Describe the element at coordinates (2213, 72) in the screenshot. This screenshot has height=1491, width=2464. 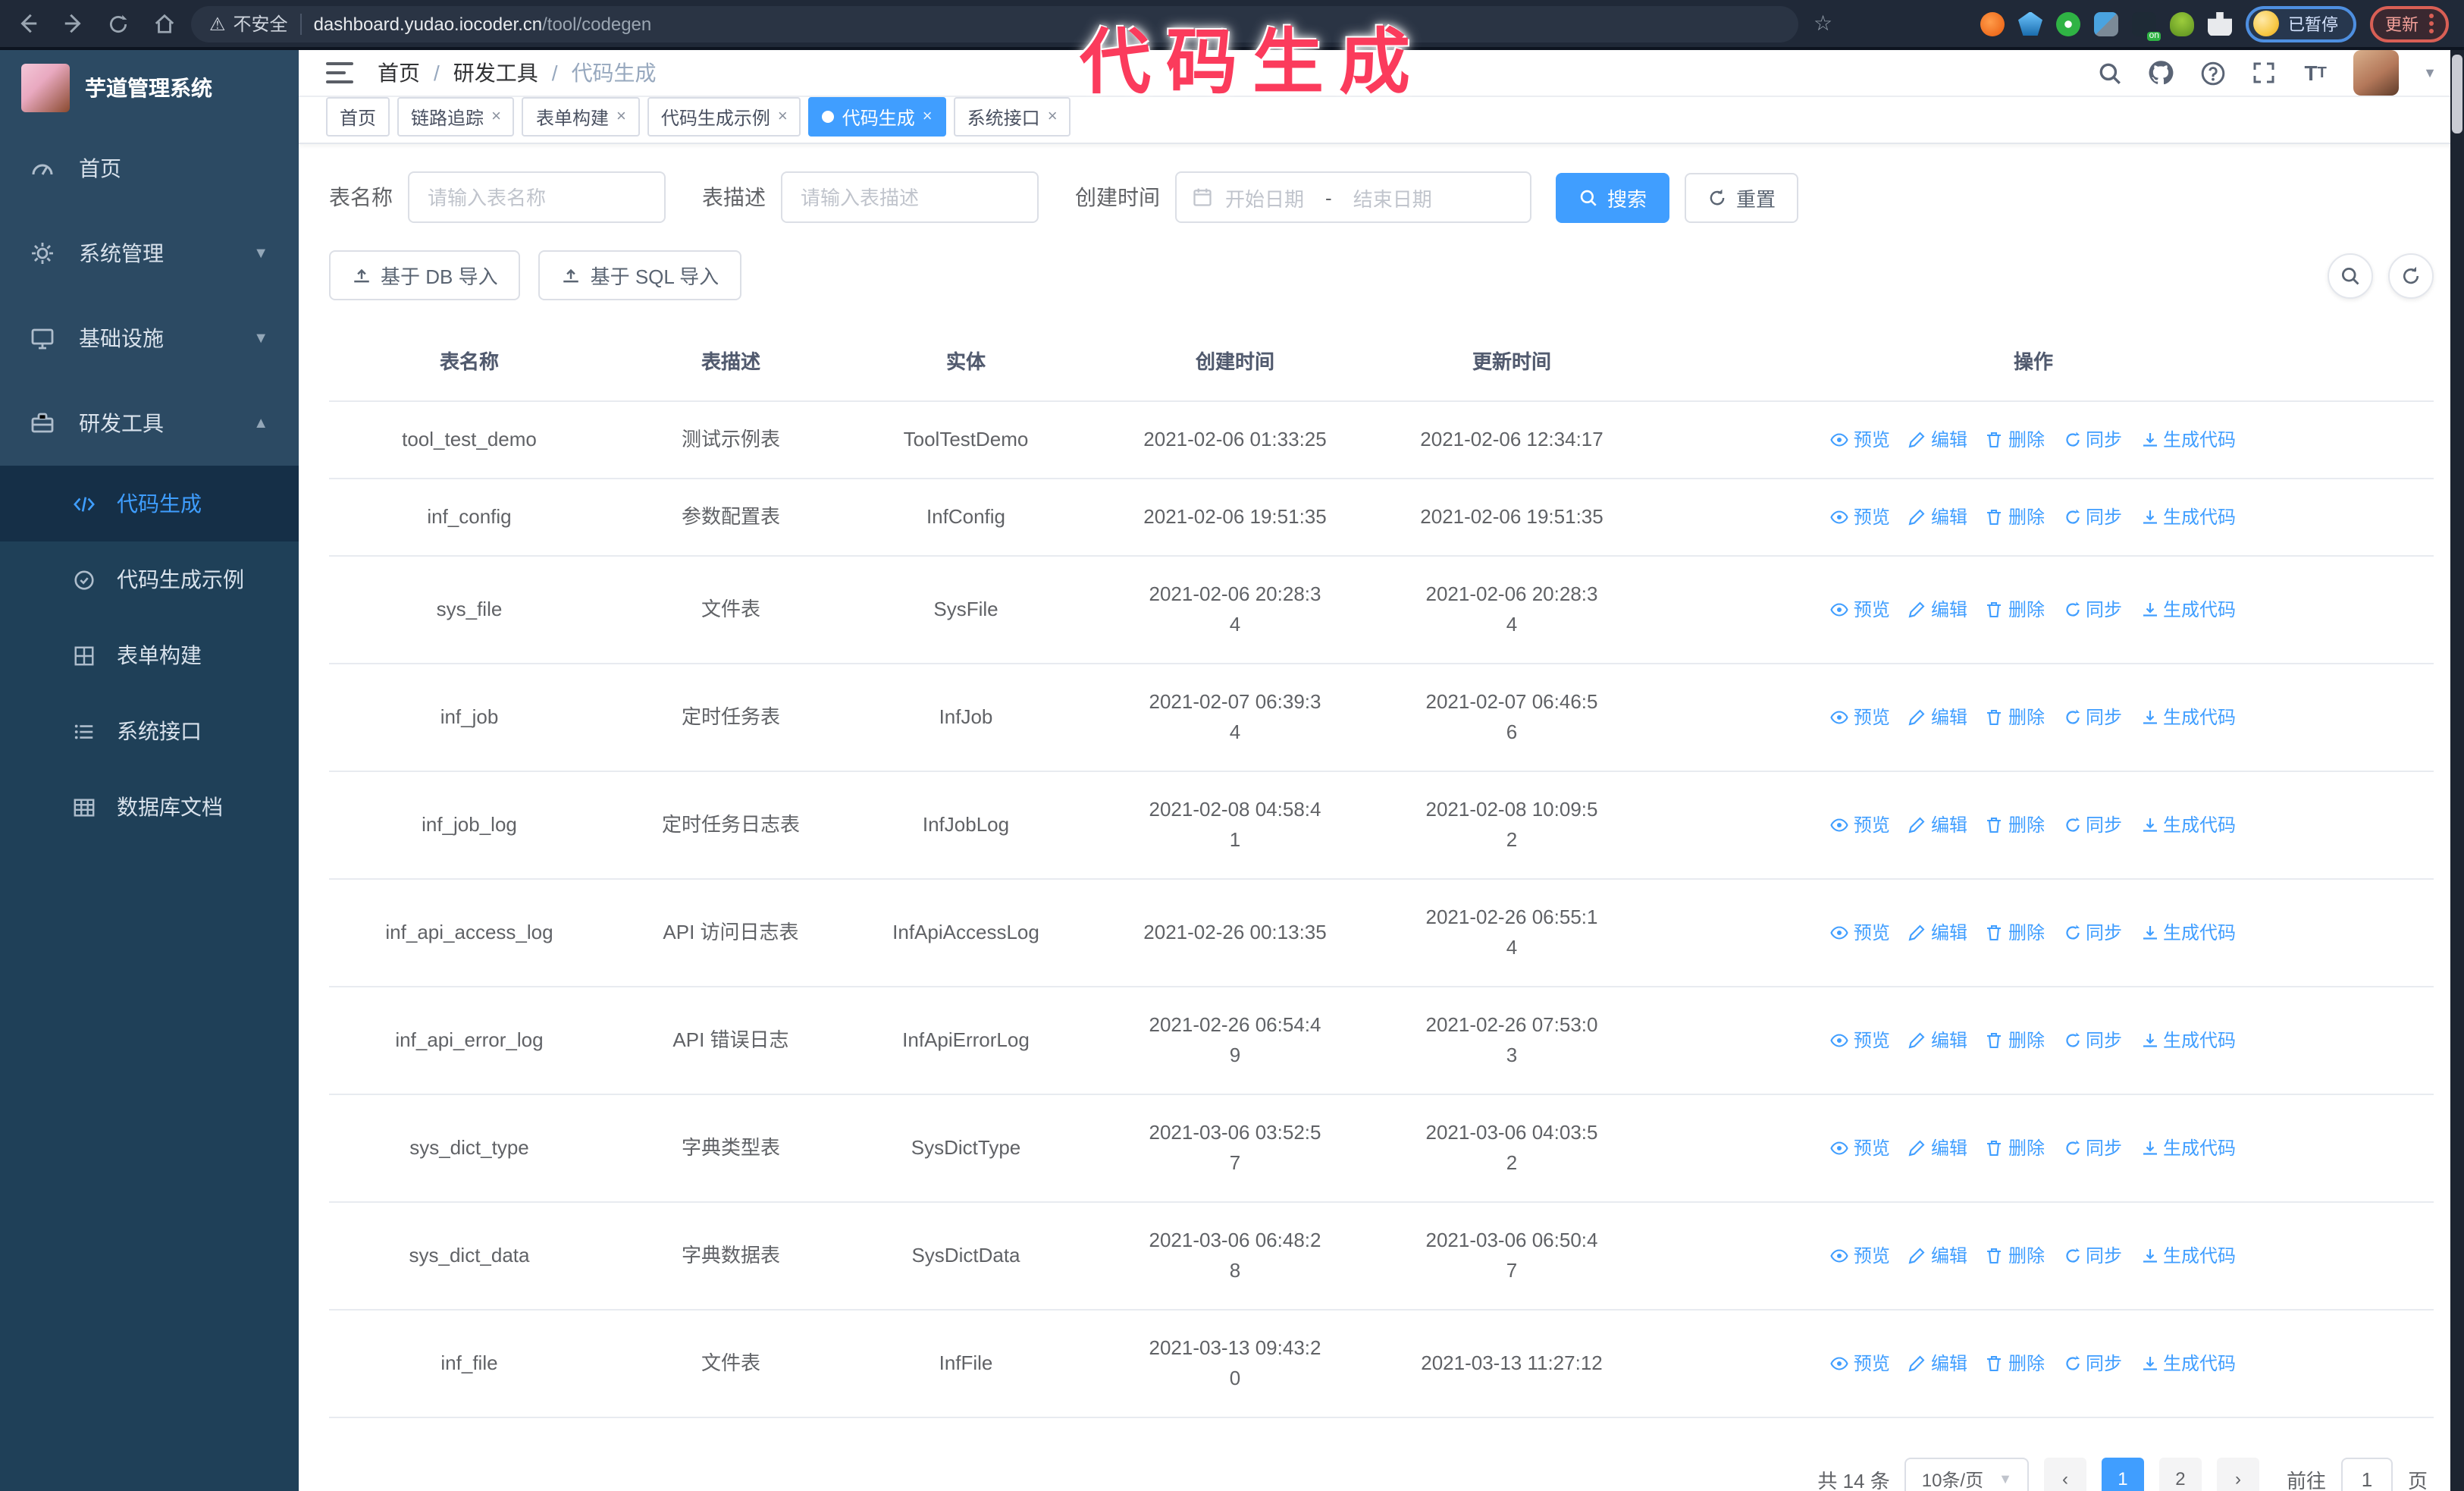
I see `help-icon` at that location.